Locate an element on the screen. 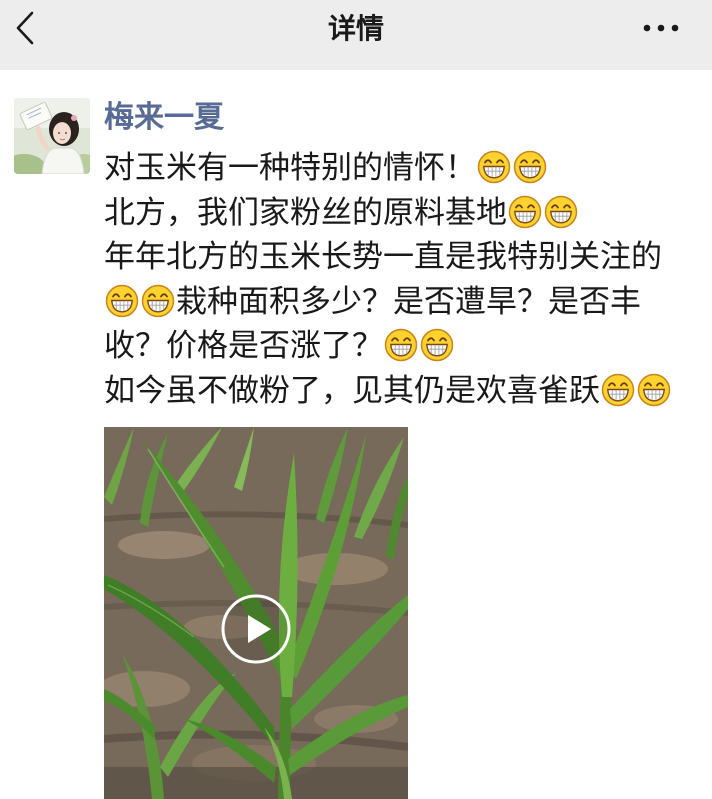  post-line: 栽种面积多少？是否遭旱？是否丰 is located at coordinates (406, 302).